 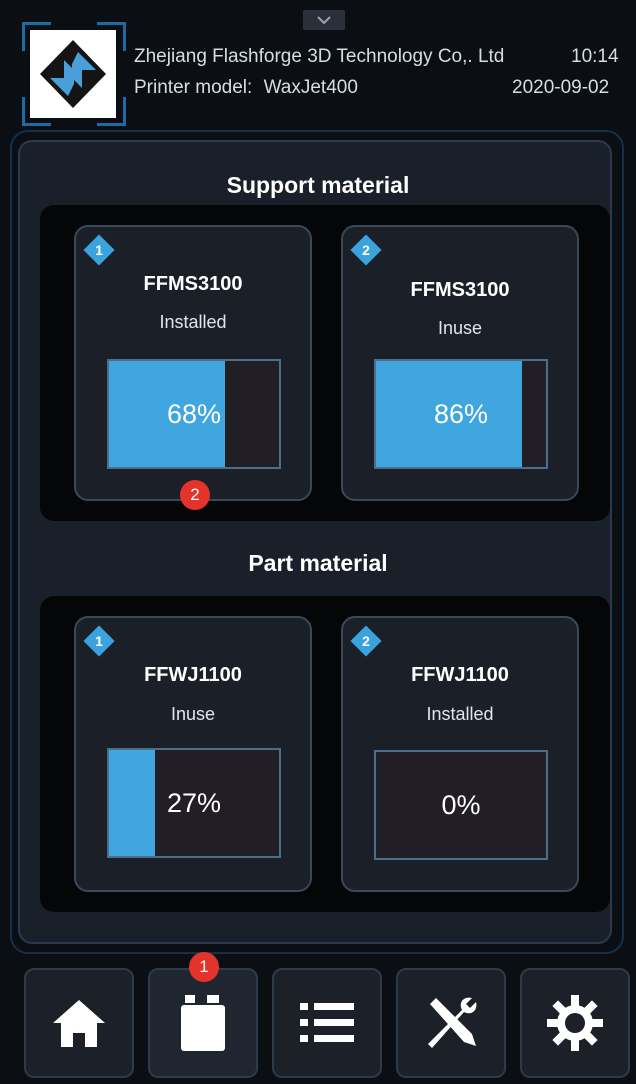 I want to click on flashforge-logo, so click(x=73, y=74).